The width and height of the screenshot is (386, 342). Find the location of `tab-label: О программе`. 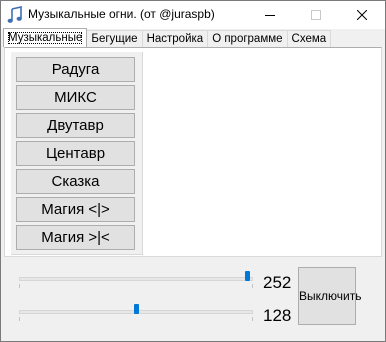

tab-label: О программе is located at coordinates (247, 39).